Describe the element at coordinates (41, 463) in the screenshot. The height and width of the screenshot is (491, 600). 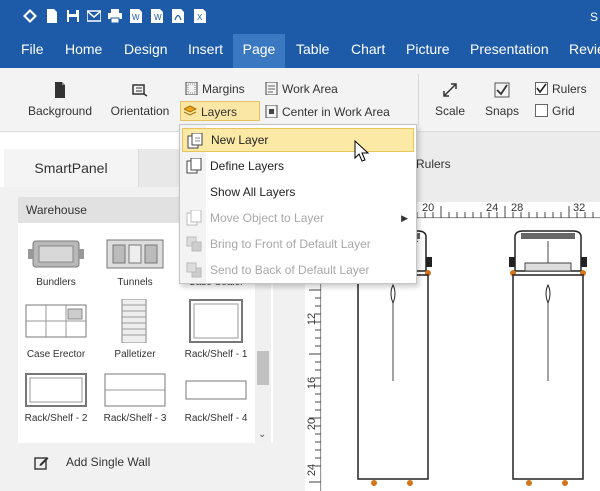
I see `edit-icon` at that location.